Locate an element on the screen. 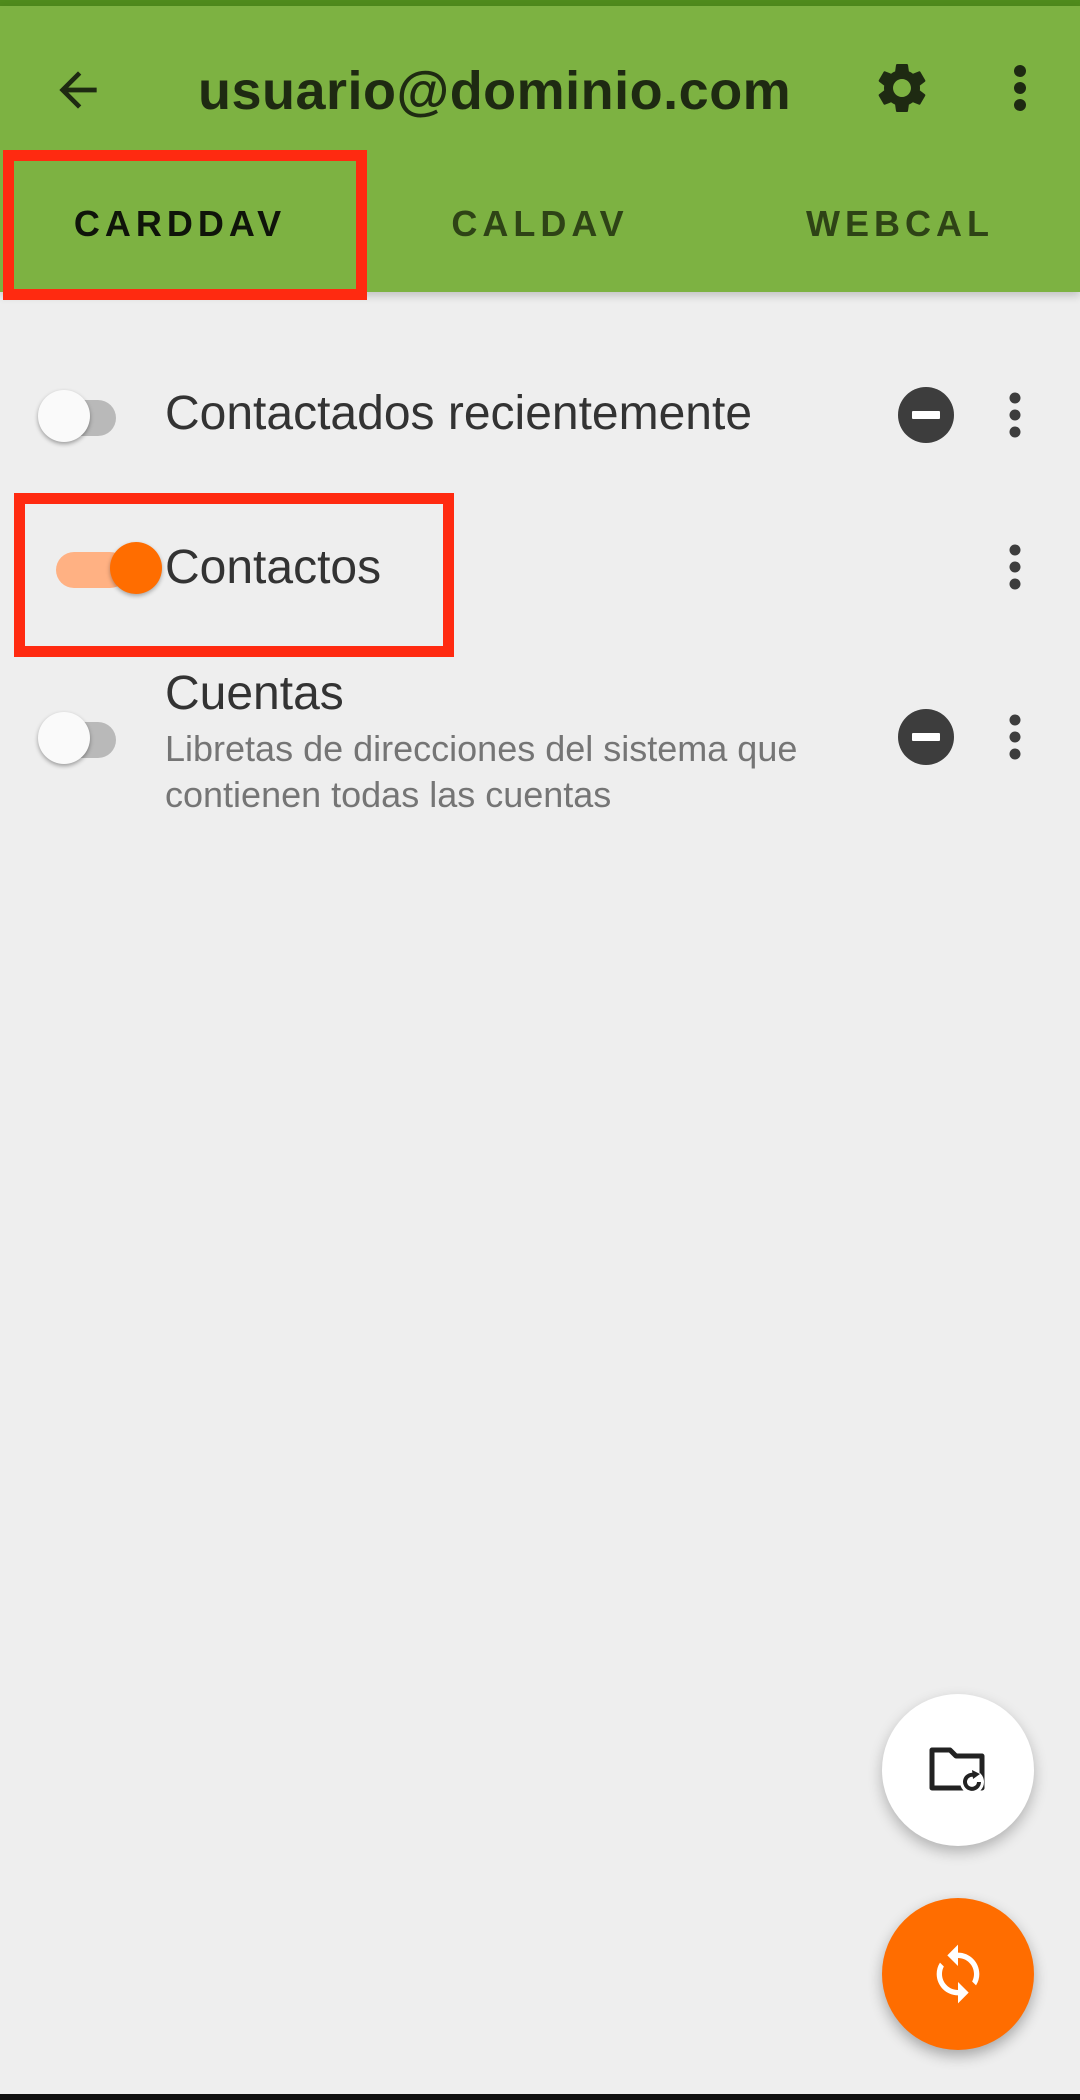 This screenshot has height=2100, width=1080. system-nav-bar is located at coordinates (540, 2097).